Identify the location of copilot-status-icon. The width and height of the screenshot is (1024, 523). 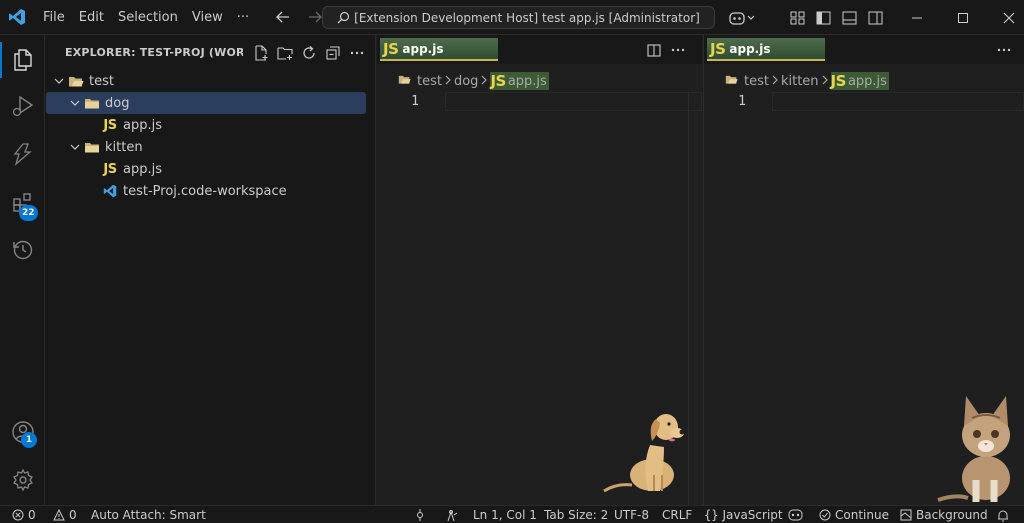
(797, 514).